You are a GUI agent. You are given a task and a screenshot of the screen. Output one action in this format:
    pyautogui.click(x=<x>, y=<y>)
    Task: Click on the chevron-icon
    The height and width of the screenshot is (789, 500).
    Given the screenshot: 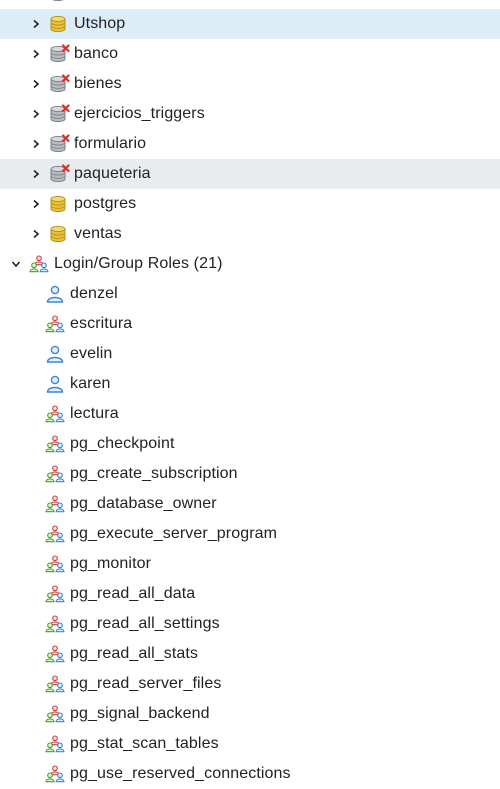 What is the action you would take?
    pyautogui.click(x=36, y=0)
    